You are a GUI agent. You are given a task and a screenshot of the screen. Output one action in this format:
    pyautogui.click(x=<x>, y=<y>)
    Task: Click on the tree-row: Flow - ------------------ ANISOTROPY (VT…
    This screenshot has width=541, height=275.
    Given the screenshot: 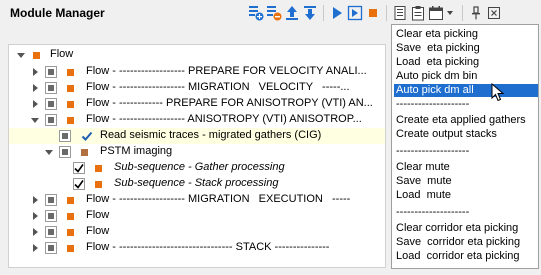 What is the action you would take?
    pyautogui.click(x=197, y=120)
    